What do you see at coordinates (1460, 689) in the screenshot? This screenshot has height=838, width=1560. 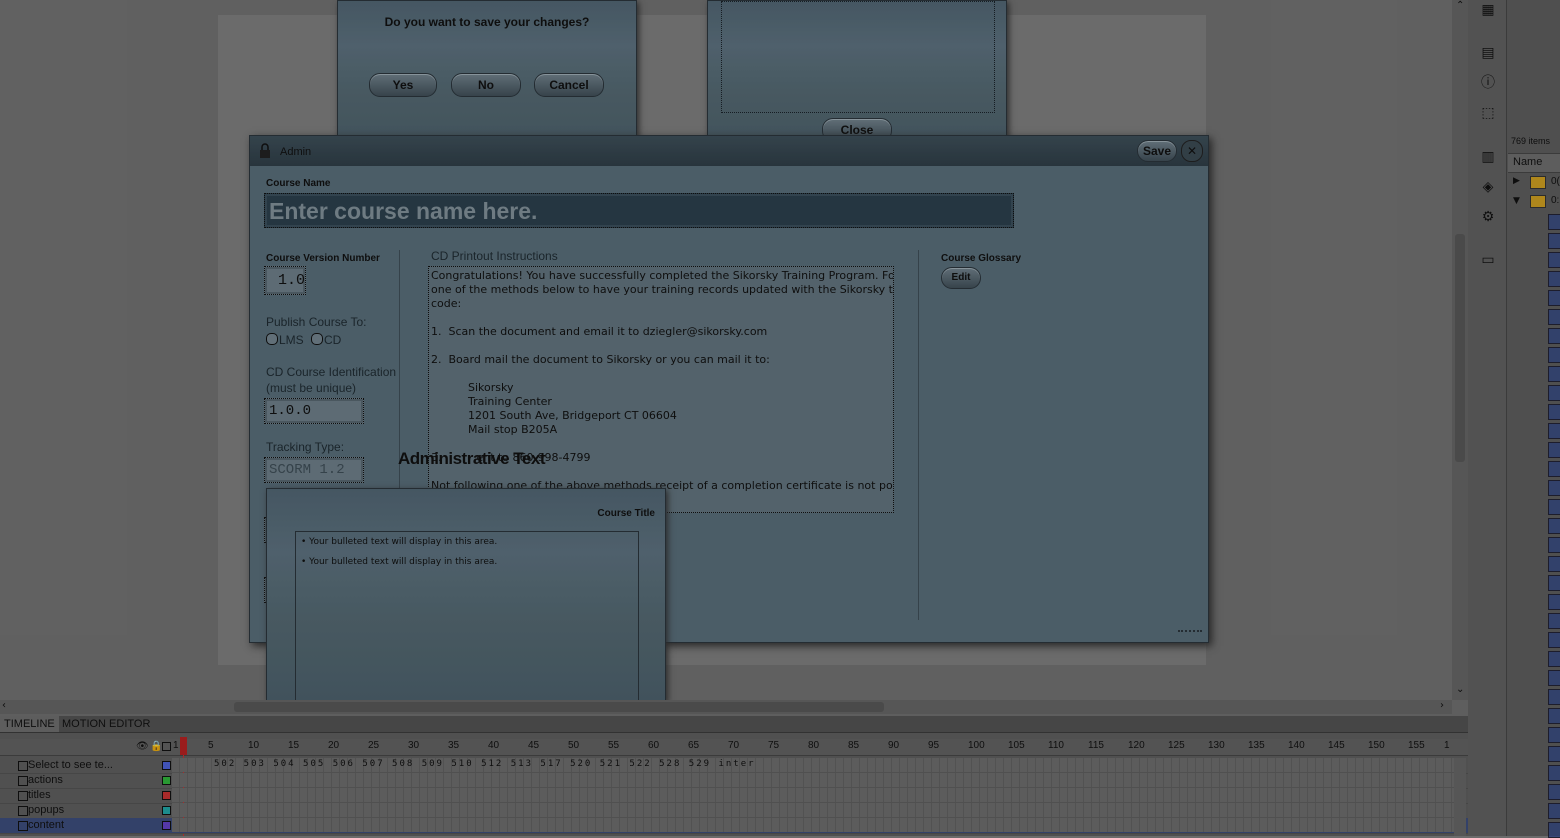 I see `scroll-down-icon: ⌄` at bounding box center [1460, 689].